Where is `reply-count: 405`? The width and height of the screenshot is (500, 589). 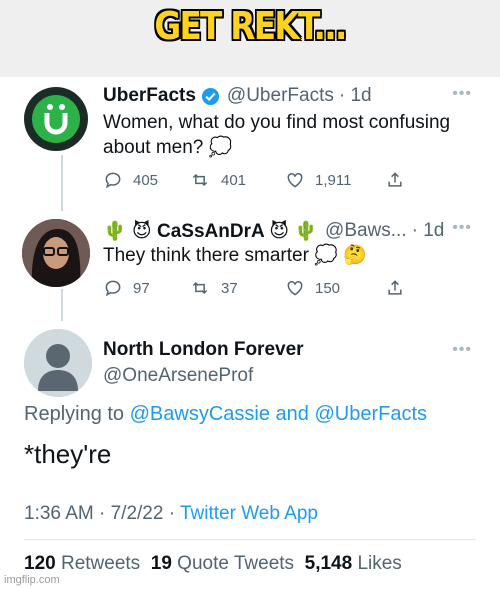 reply-count: 405 is located at coordinates (146, 180).